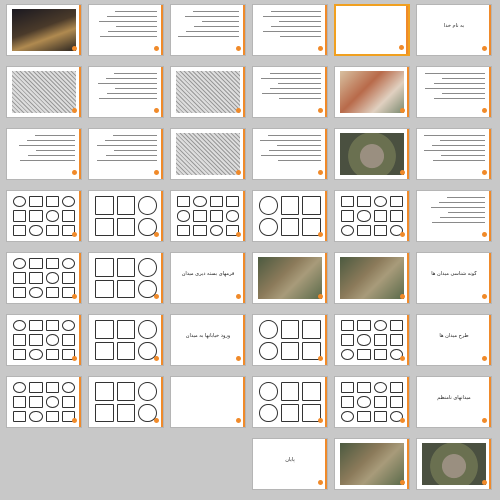 The image size is (500, 500). Describe the element at coordinates (454, 340) in the screenshot. I see `slide-thumbnail-36: طرح میدان ها` at that location.